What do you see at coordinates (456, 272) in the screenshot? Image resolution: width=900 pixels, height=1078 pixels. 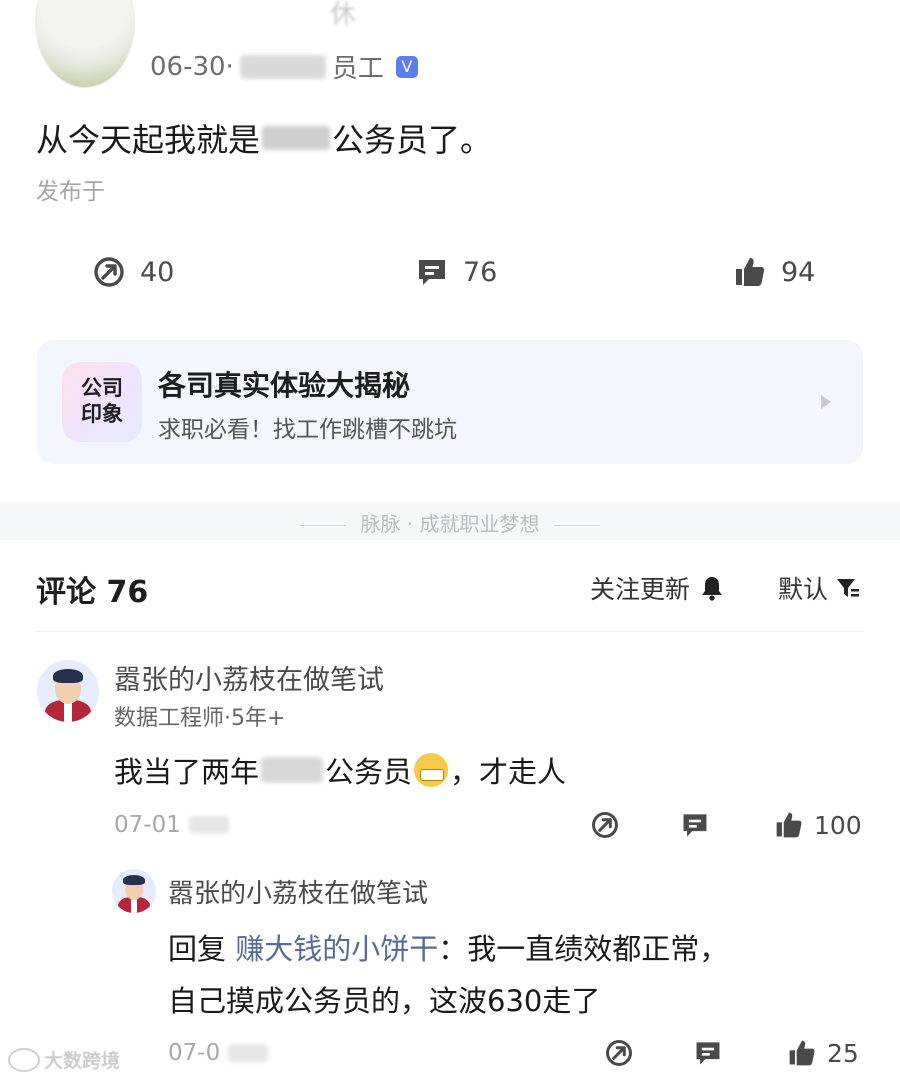 I see `comment-button: 76` at bounding box center [456, 272].